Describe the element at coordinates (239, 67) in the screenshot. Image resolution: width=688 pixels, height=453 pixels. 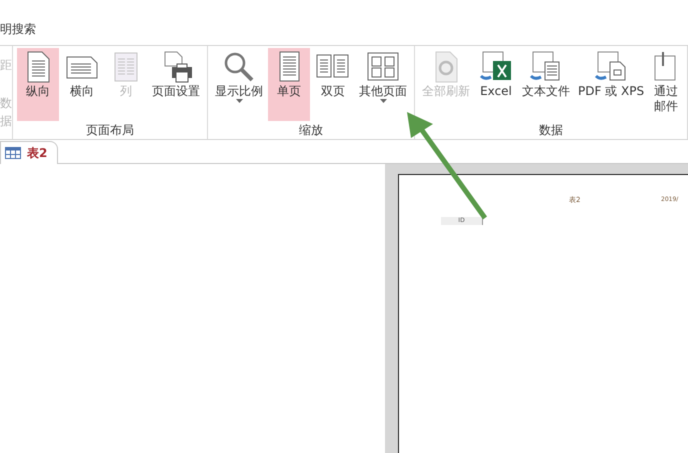
I see `search-icon` at that location.